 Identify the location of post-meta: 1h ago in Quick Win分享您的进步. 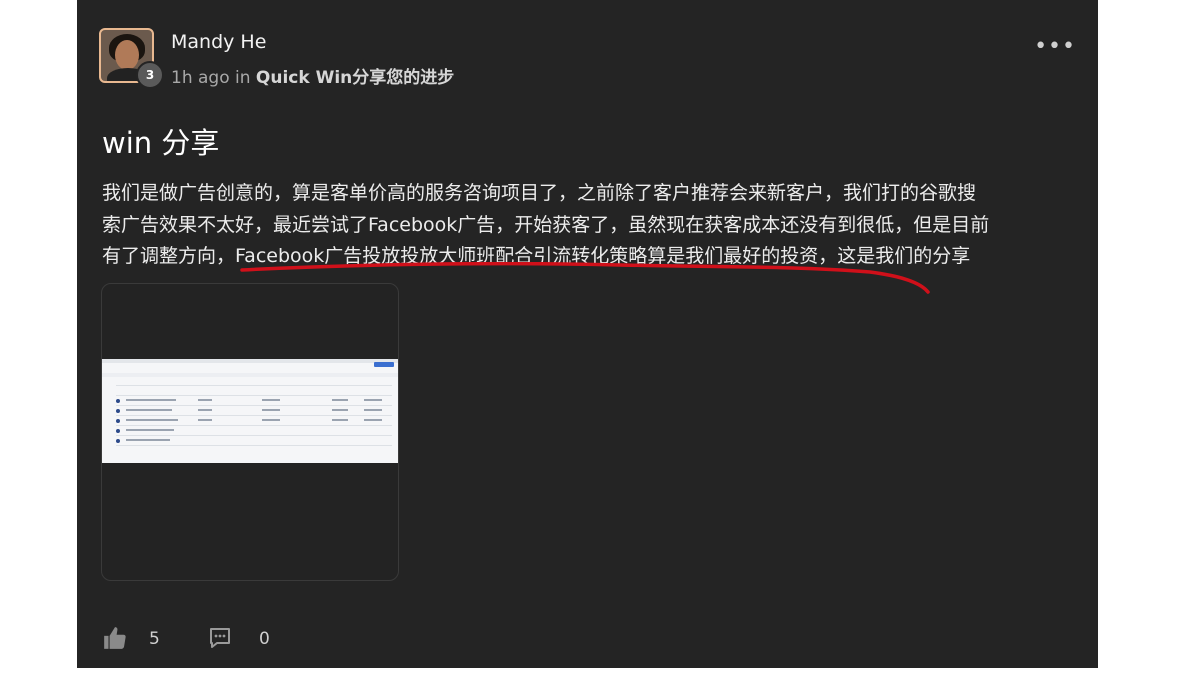
(312, 75).